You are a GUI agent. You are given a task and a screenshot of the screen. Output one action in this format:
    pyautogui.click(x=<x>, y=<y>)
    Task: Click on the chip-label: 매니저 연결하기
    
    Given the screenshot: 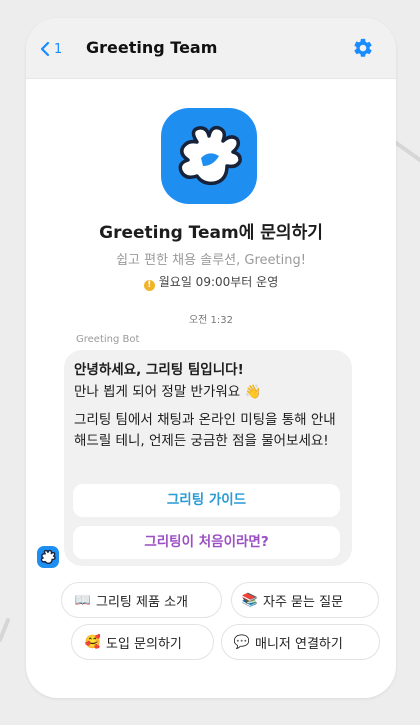 What is the action you would take?
    pyautogui.click(x=299, y=644)
    